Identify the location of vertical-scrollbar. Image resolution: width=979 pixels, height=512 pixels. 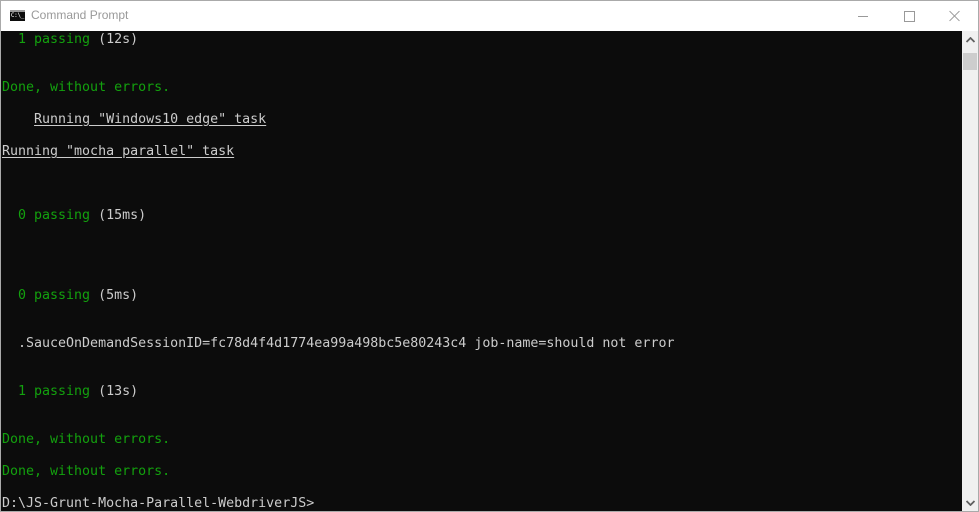
(970, 271).